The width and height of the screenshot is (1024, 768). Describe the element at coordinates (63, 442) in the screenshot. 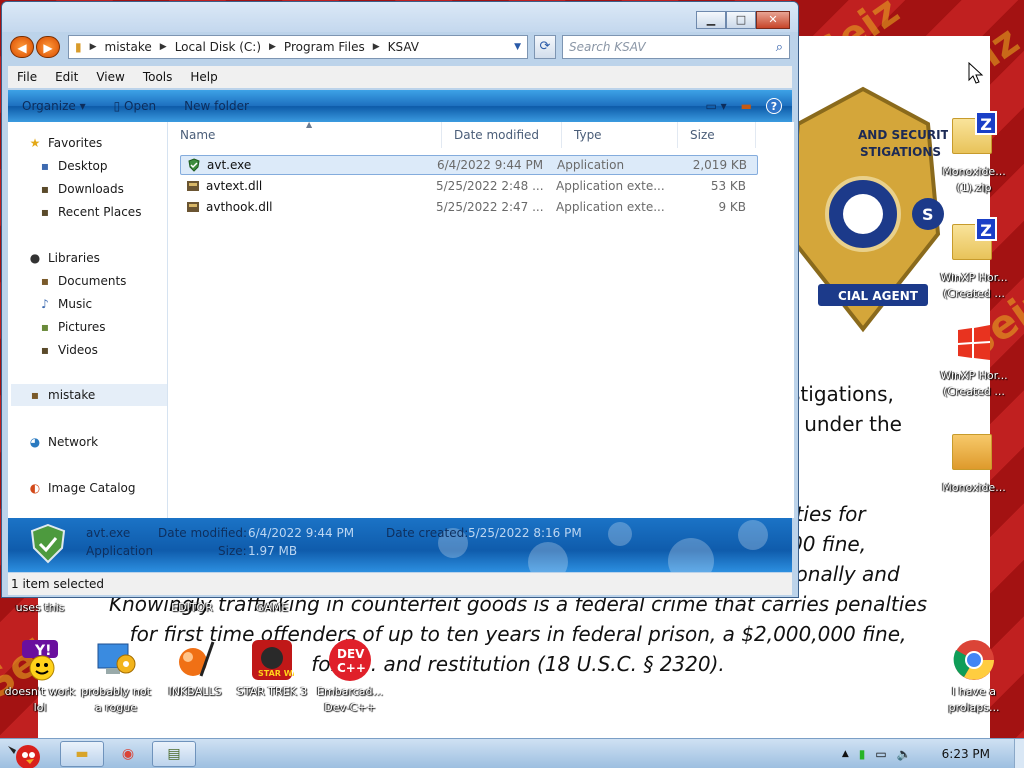

I see `nav-network: ◕ Network` at that location.